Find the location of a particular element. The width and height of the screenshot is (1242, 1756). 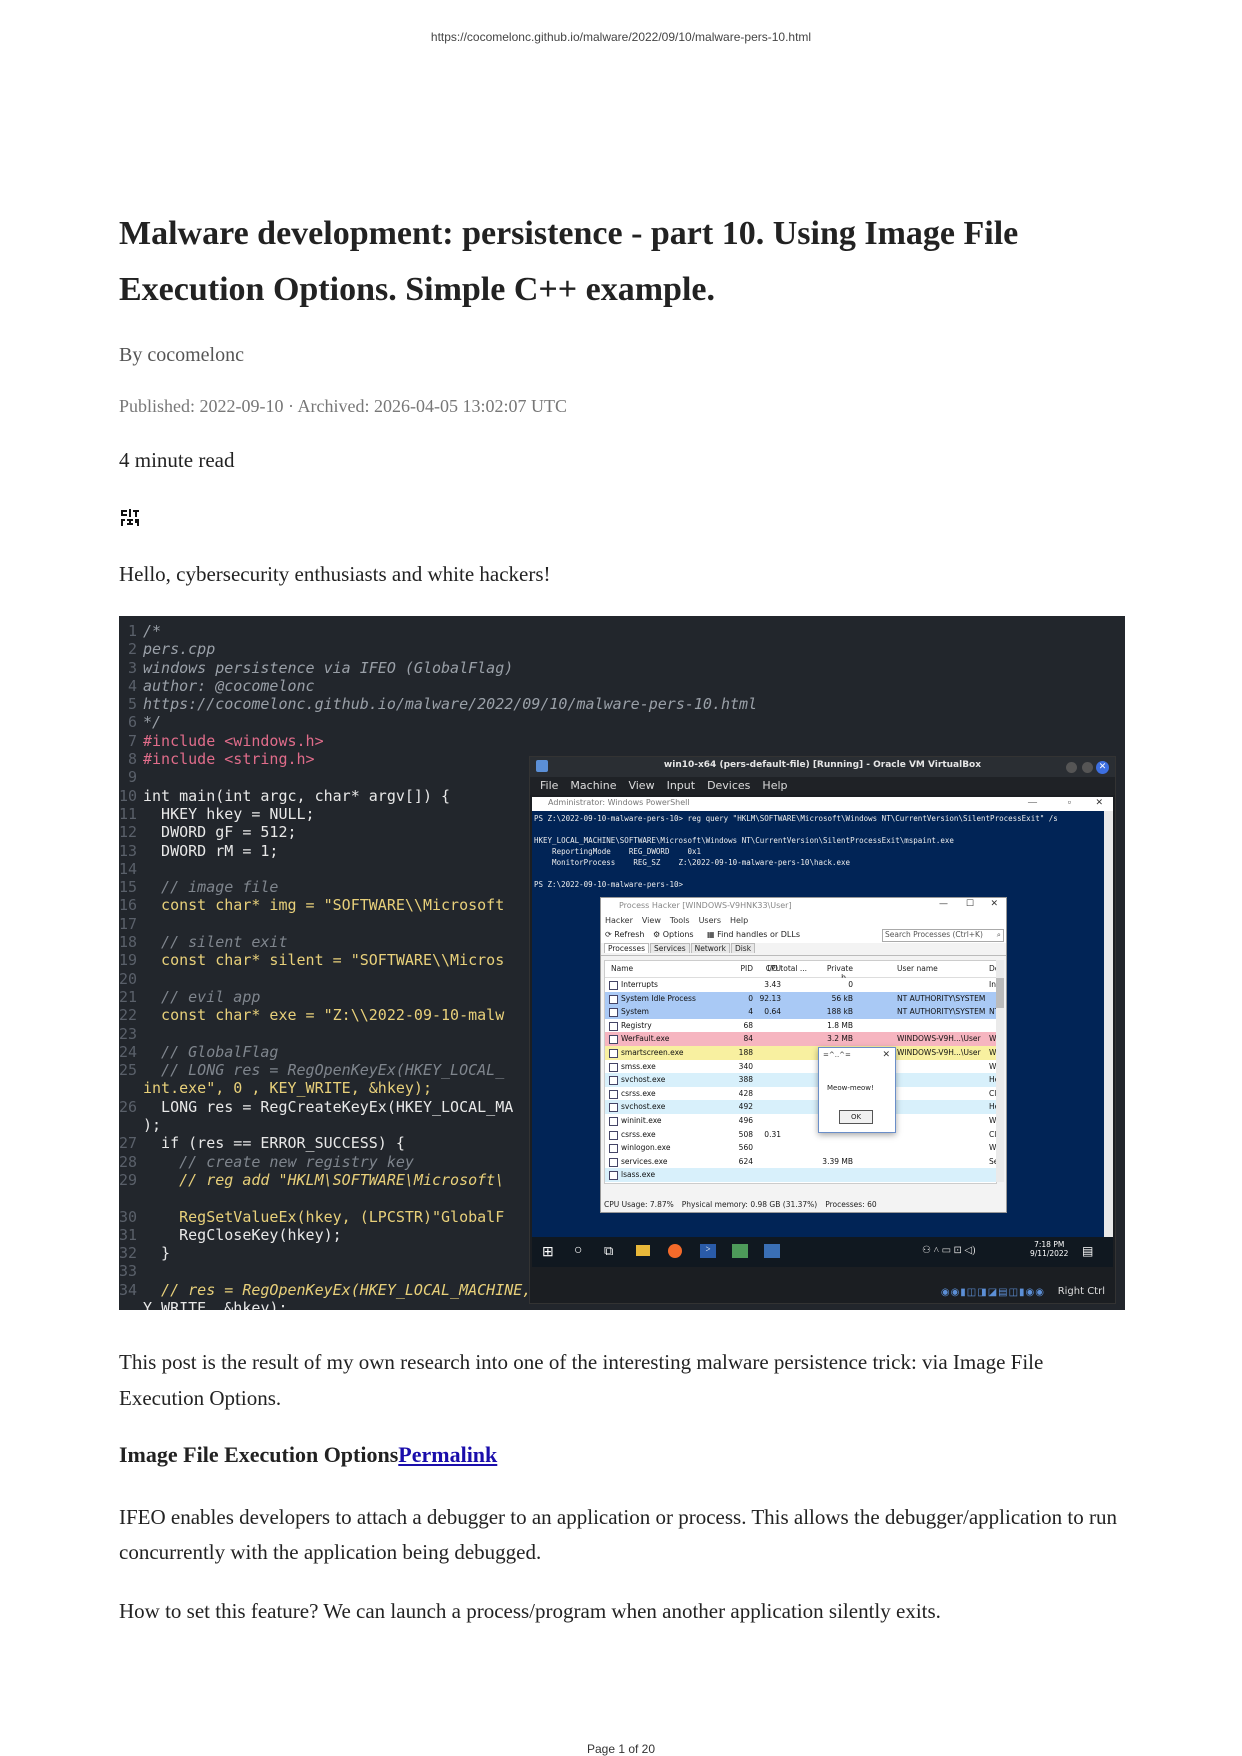

process-cell: WINDOWS-V9H...\User is located at coordinates (939, 1052).